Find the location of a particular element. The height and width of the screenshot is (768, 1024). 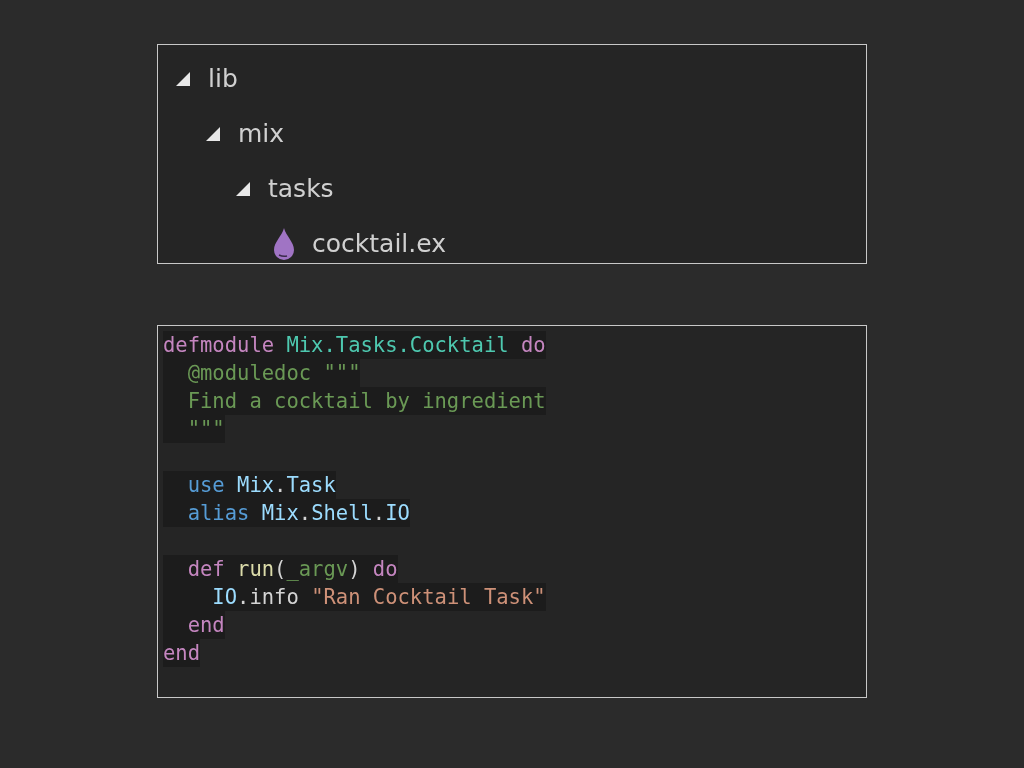

drop-file-icon is located at coordinates (283, 243).